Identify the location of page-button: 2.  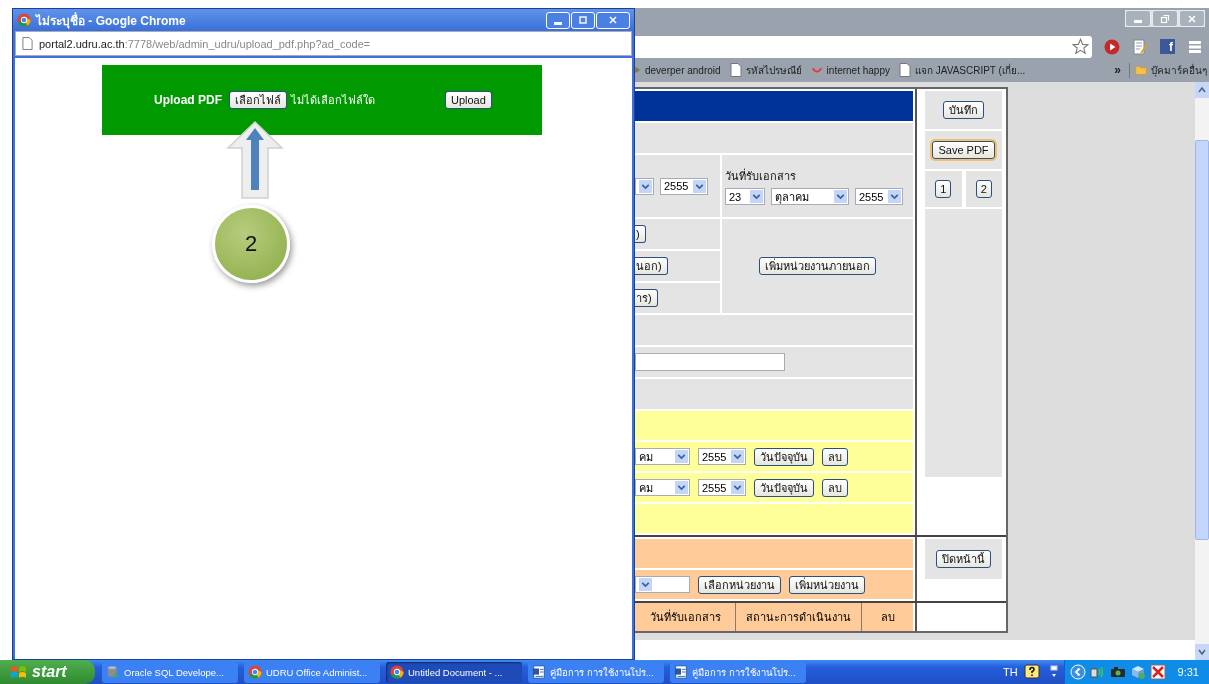
(983, 189).